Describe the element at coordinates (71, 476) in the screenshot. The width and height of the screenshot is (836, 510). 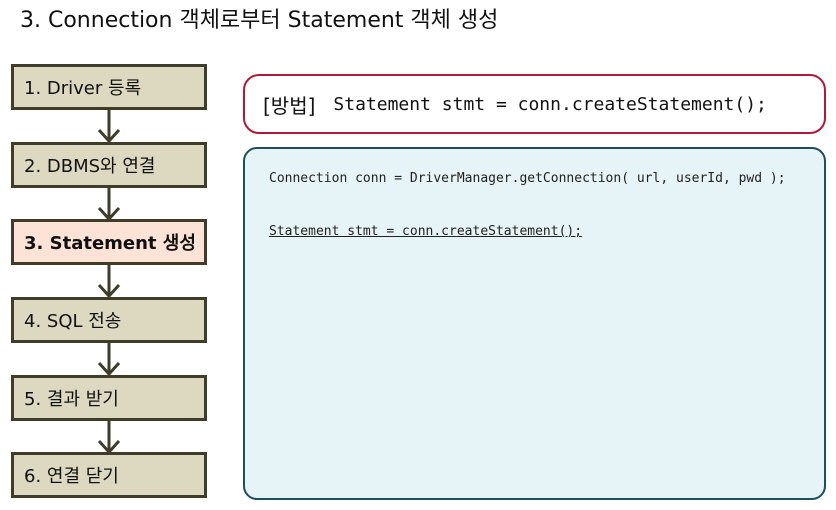
I see `step-label: 6. 연결 닫기` at that location.